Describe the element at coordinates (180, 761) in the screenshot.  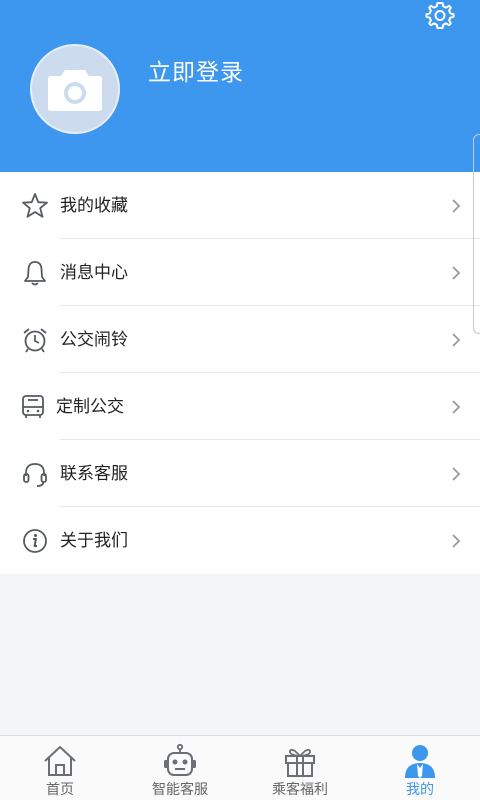
I see `robot-icon` at that location.